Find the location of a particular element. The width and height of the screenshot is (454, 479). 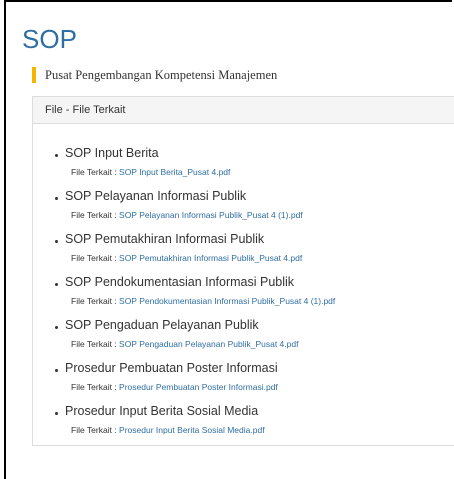

accent-bar is located at coordinates (34, 75).